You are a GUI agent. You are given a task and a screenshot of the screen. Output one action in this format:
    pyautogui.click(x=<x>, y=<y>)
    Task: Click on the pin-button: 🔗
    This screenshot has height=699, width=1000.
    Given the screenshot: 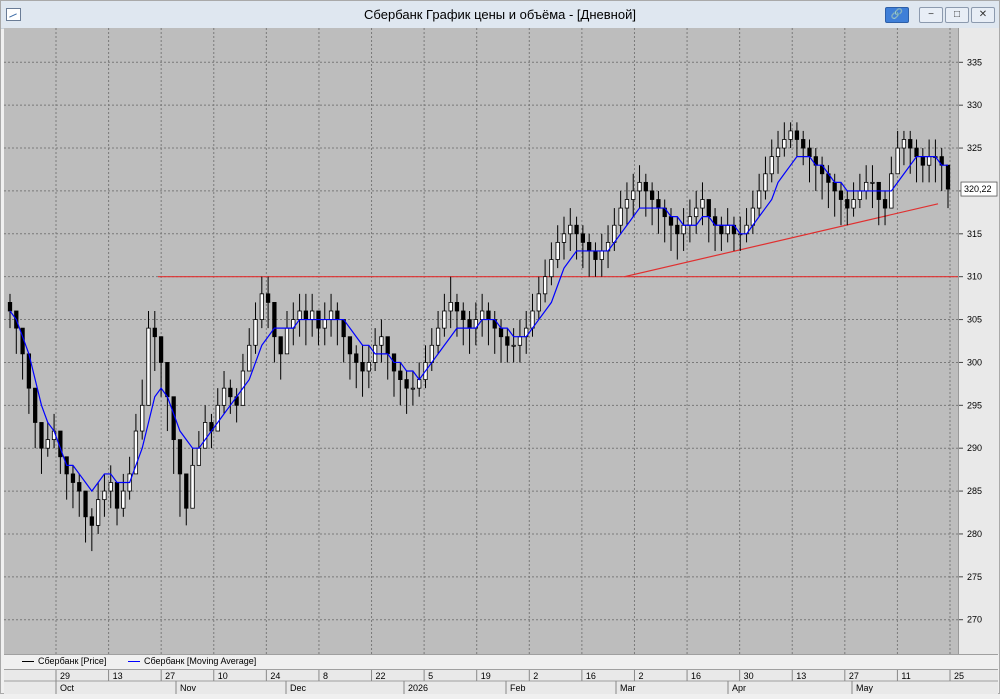 What is the action you would take?
    pyautogui.click(x=897, y=15)
    